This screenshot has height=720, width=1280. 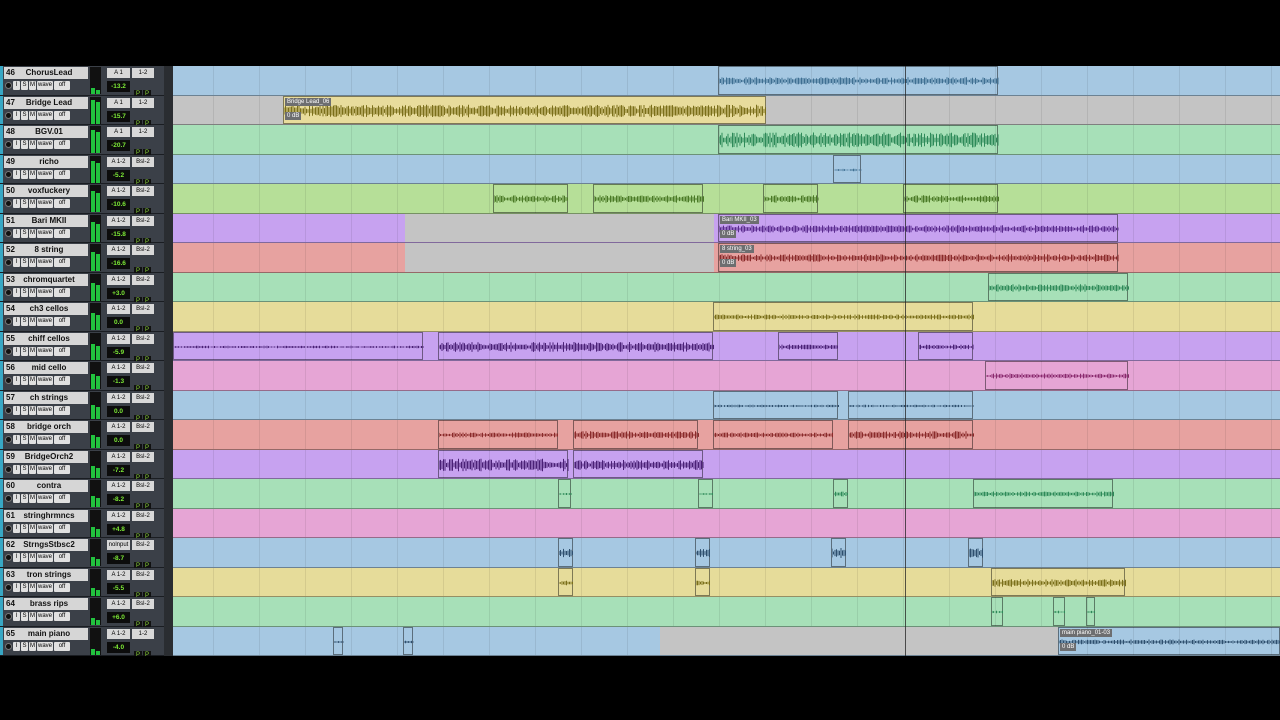 I want to click on track-name: 62 StrngsStbsc2, so click(x=46, y=545).